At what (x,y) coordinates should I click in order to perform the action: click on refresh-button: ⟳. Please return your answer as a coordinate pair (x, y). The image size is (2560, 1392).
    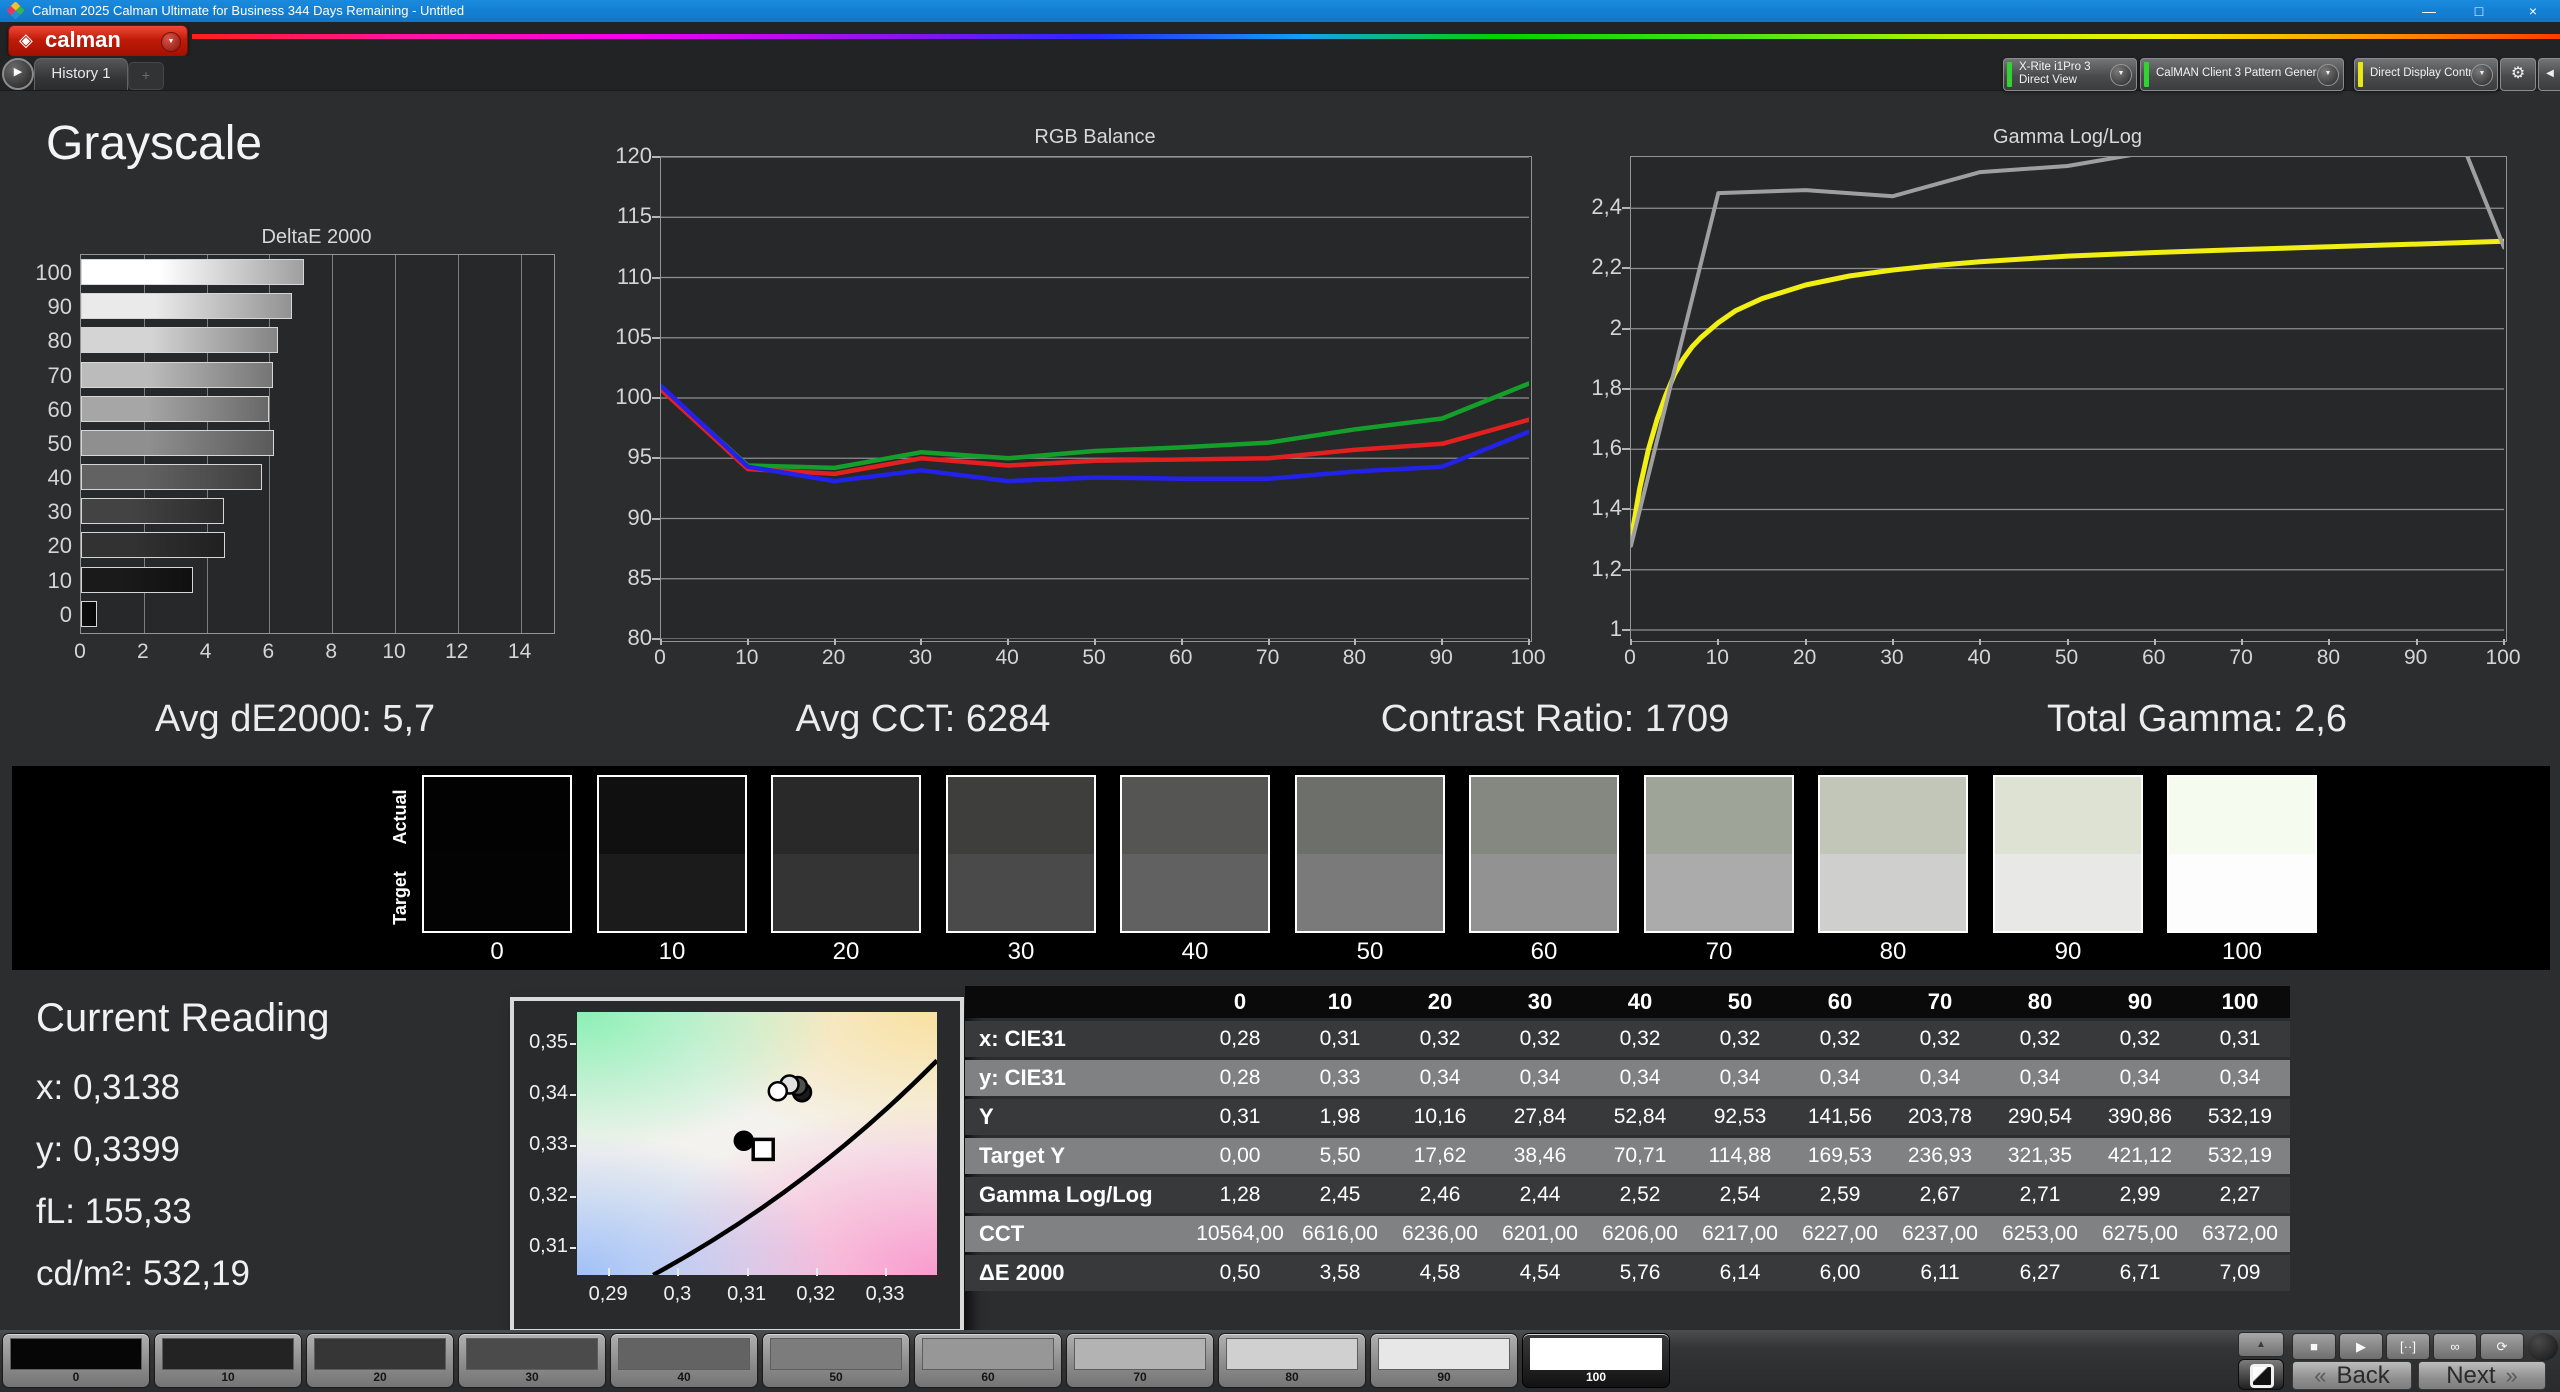
    Looking at the image, I should click on (2502, 1346).